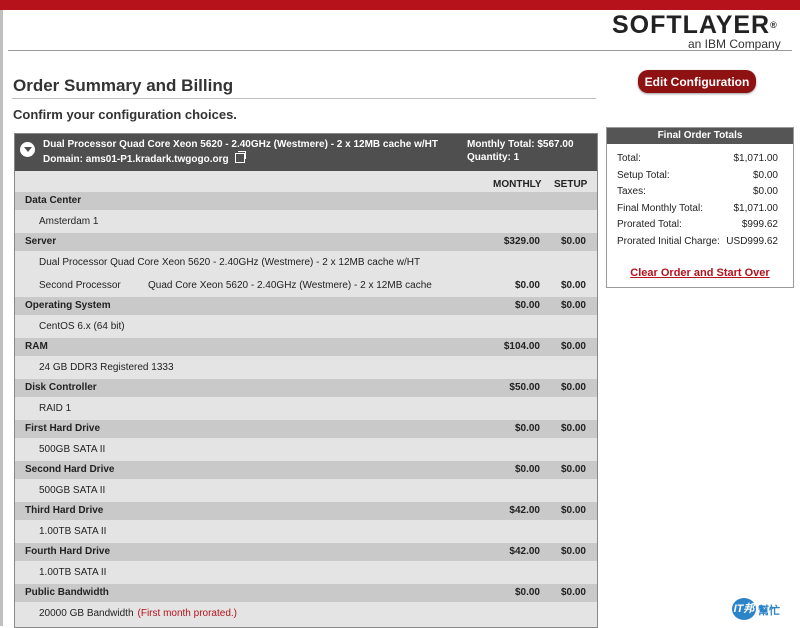  I want to click on totals-value: USD999.62, so click(752, 241).